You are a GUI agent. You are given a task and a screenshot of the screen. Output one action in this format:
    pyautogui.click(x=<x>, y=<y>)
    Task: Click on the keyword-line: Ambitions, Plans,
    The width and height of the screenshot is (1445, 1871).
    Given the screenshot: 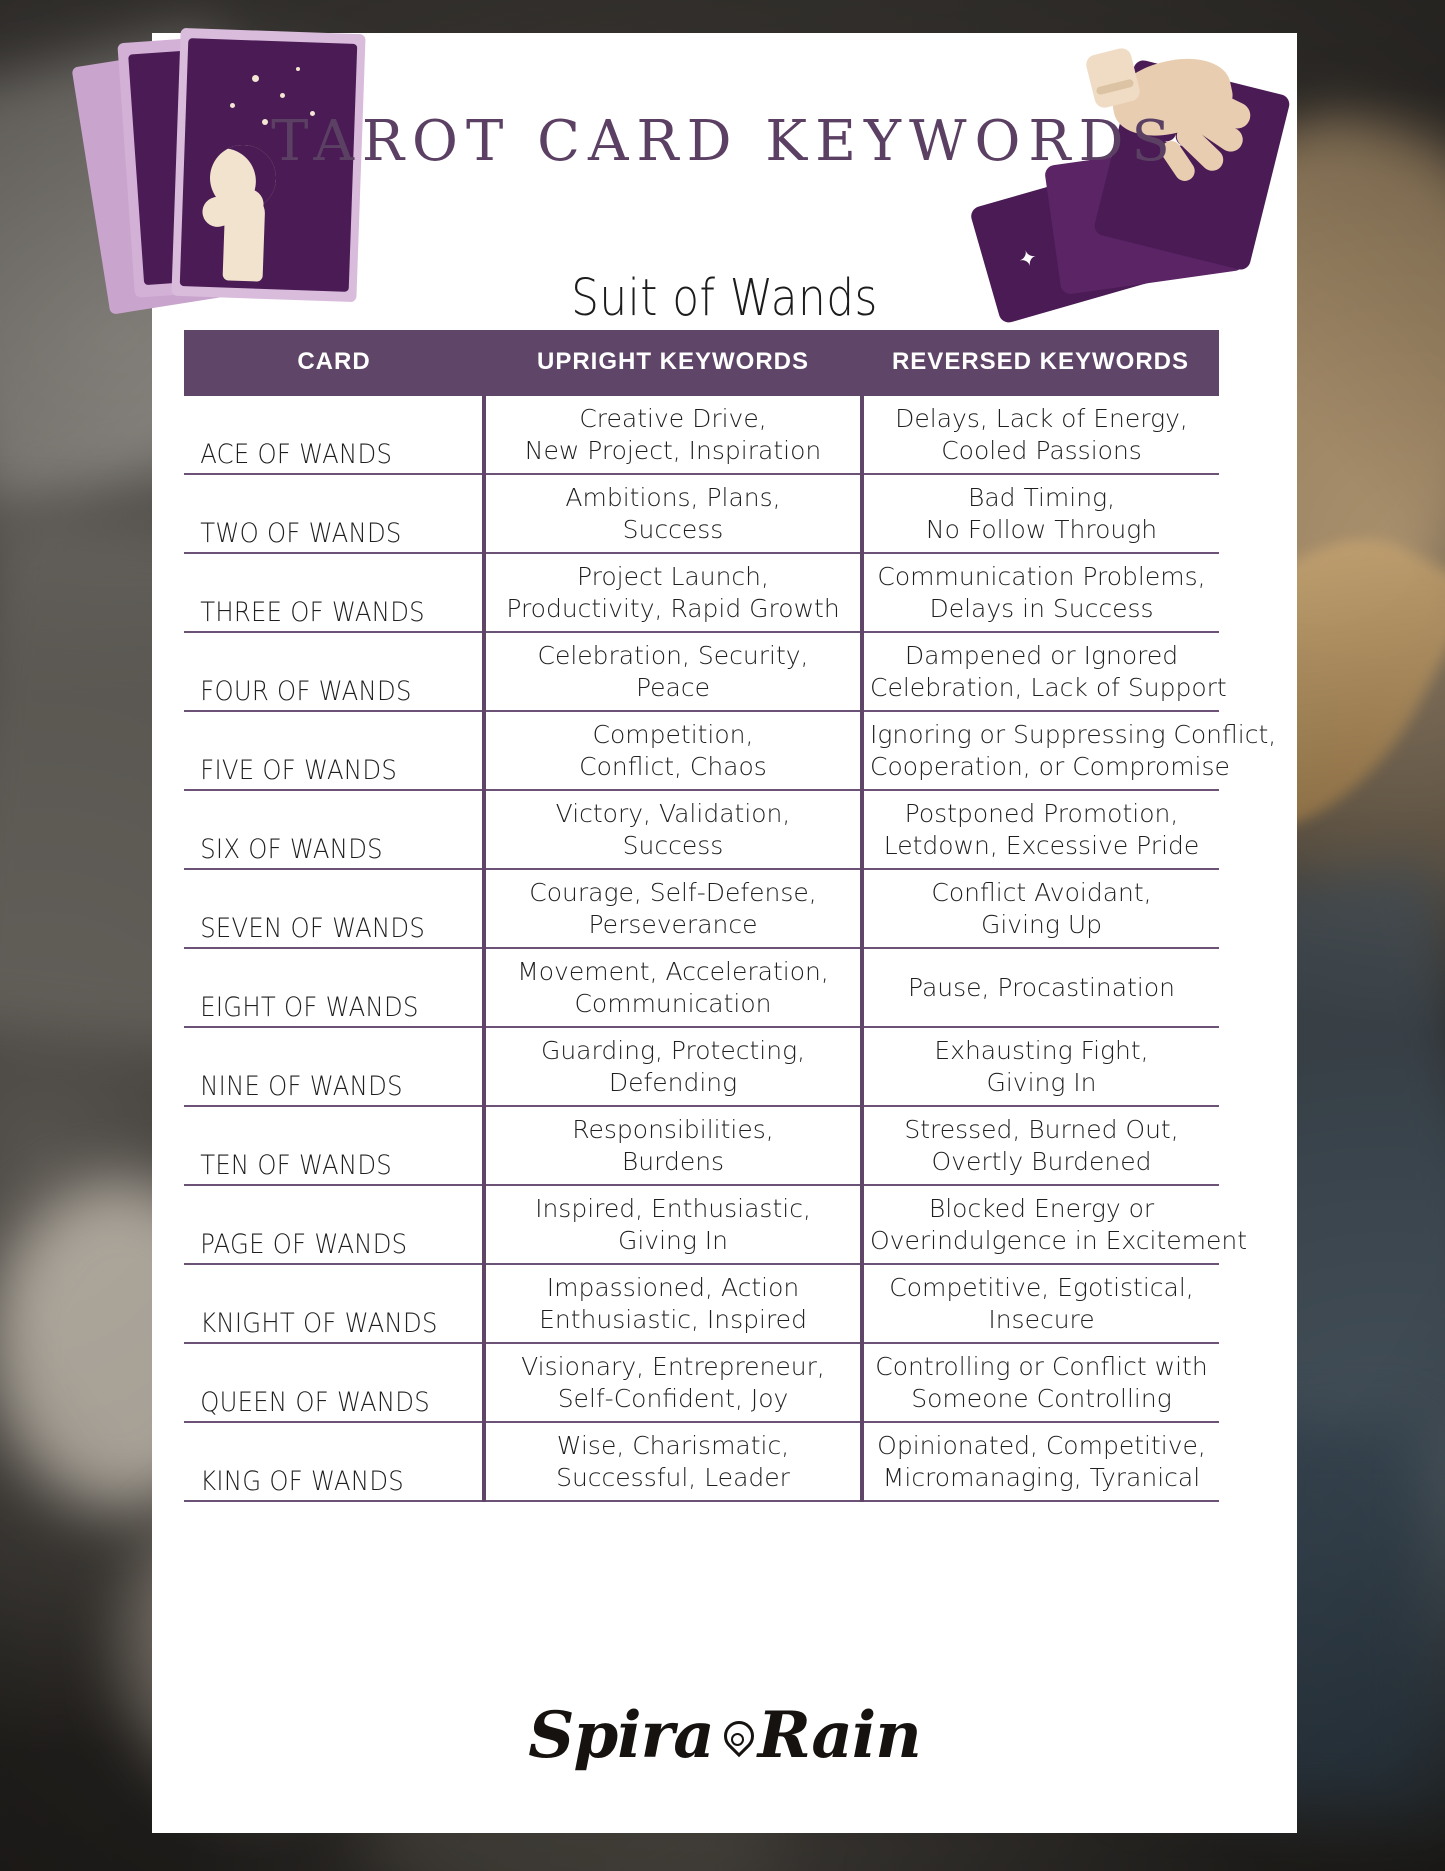 What is the action you would take?
    pyautogui.click(x=673, y=497)
    